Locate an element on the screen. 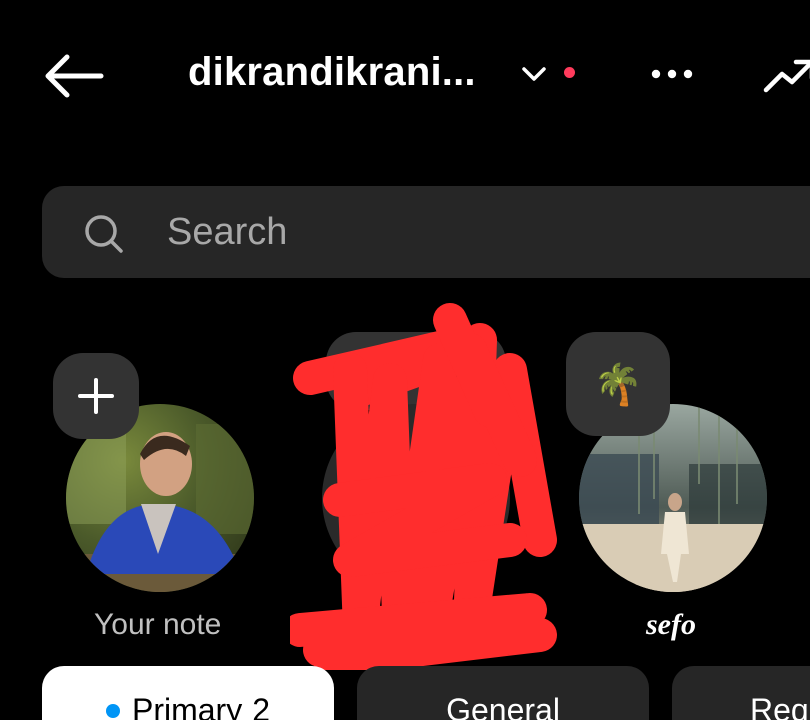  unread-dot is located at coordinates (112, 711).